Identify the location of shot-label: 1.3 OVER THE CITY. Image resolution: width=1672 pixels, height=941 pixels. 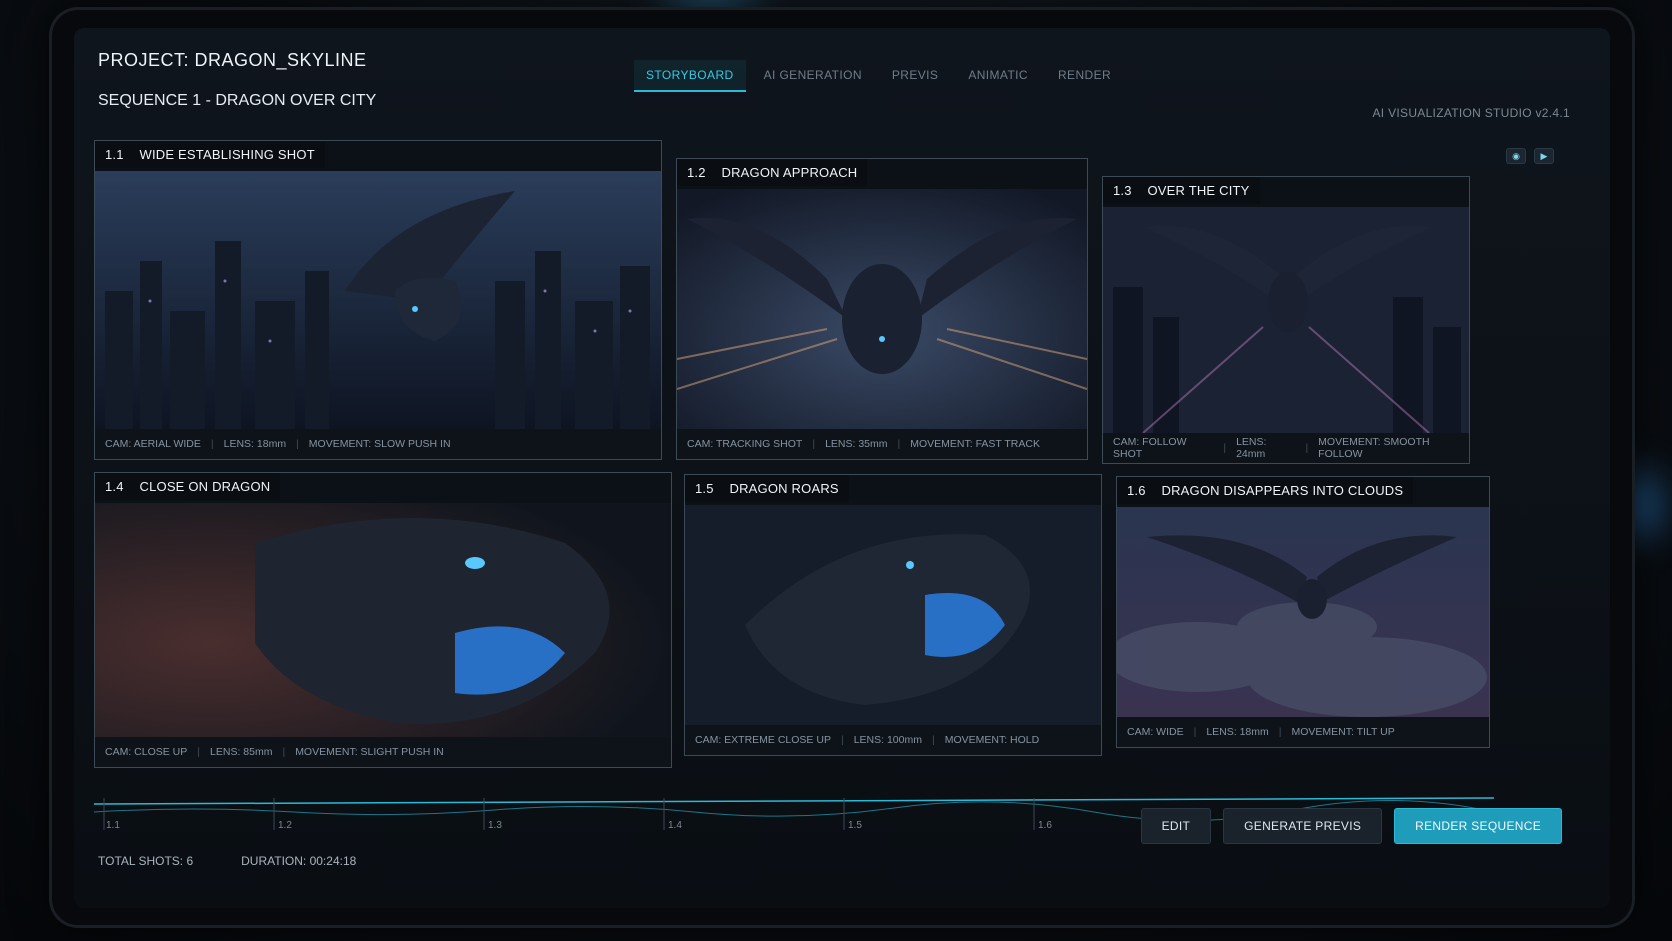
(1181, 190).